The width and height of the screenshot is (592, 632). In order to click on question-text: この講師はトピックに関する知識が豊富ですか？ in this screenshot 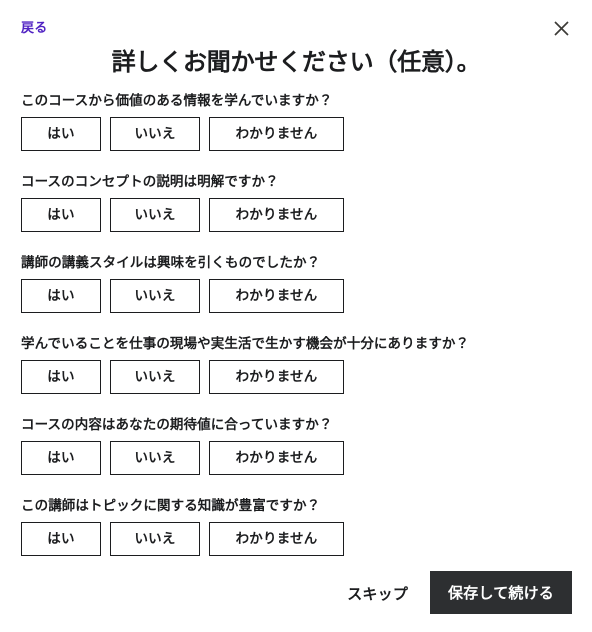, I will do `click(171, 505)`.